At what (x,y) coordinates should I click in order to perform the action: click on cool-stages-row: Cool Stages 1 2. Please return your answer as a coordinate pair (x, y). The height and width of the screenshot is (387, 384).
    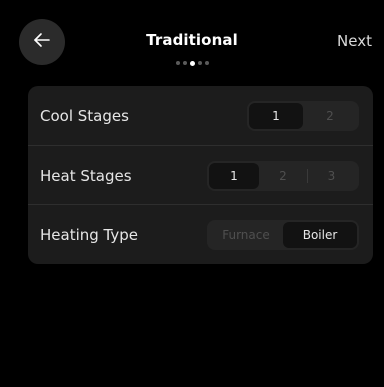
    Looking at the image, I should click on (200, 115).